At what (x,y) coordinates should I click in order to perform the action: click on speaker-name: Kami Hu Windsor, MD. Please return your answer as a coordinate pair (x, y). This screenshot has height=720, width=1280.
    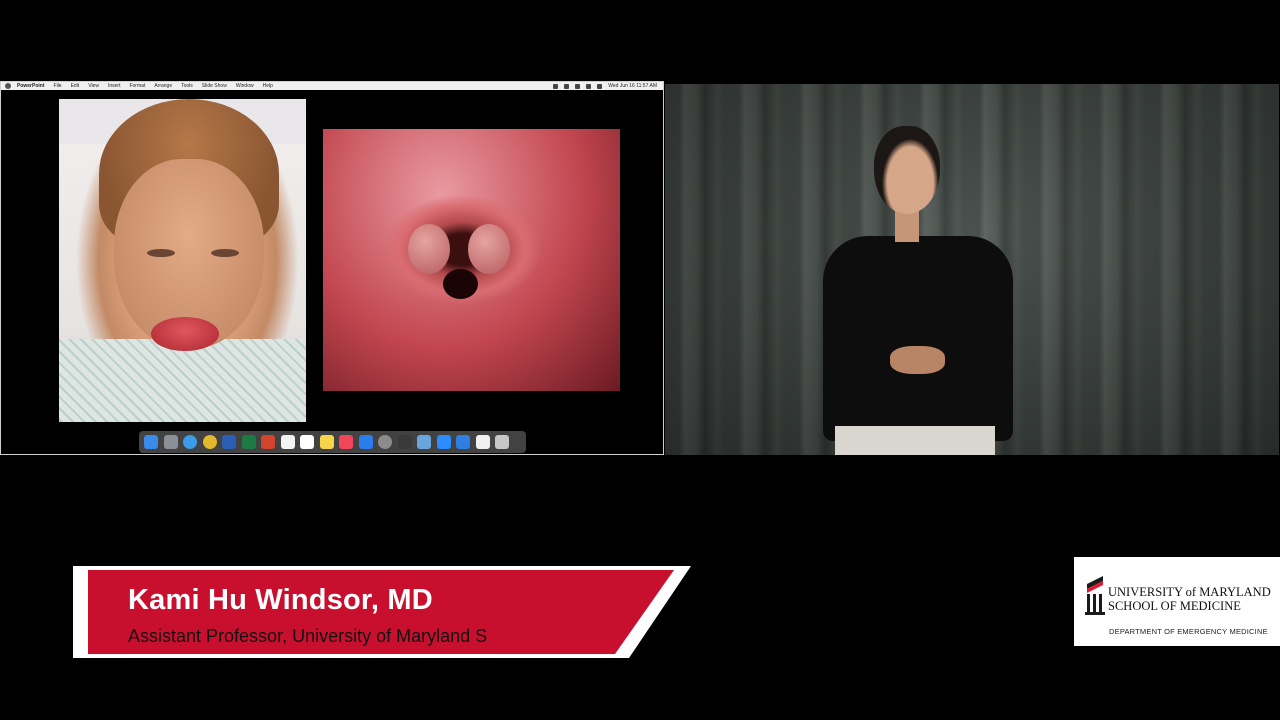
    Looking at the image, I should click on (280, 600).